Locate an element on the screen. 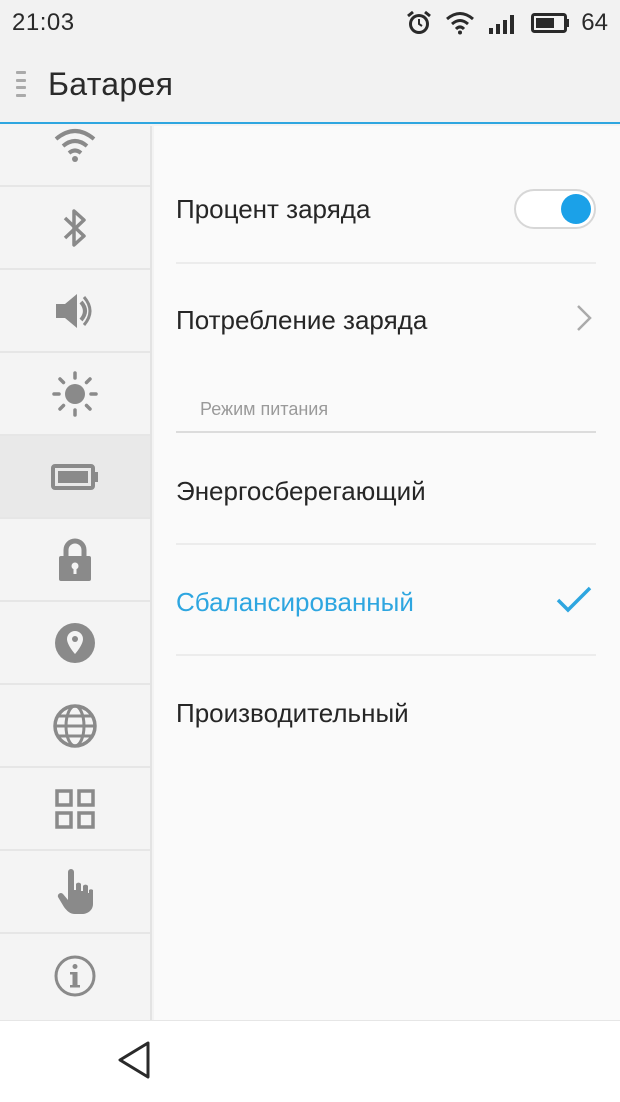 Image resolution: width=620 pixels, height=1102 pixels. apps-grid-icon is located at coordinates (75, 809).